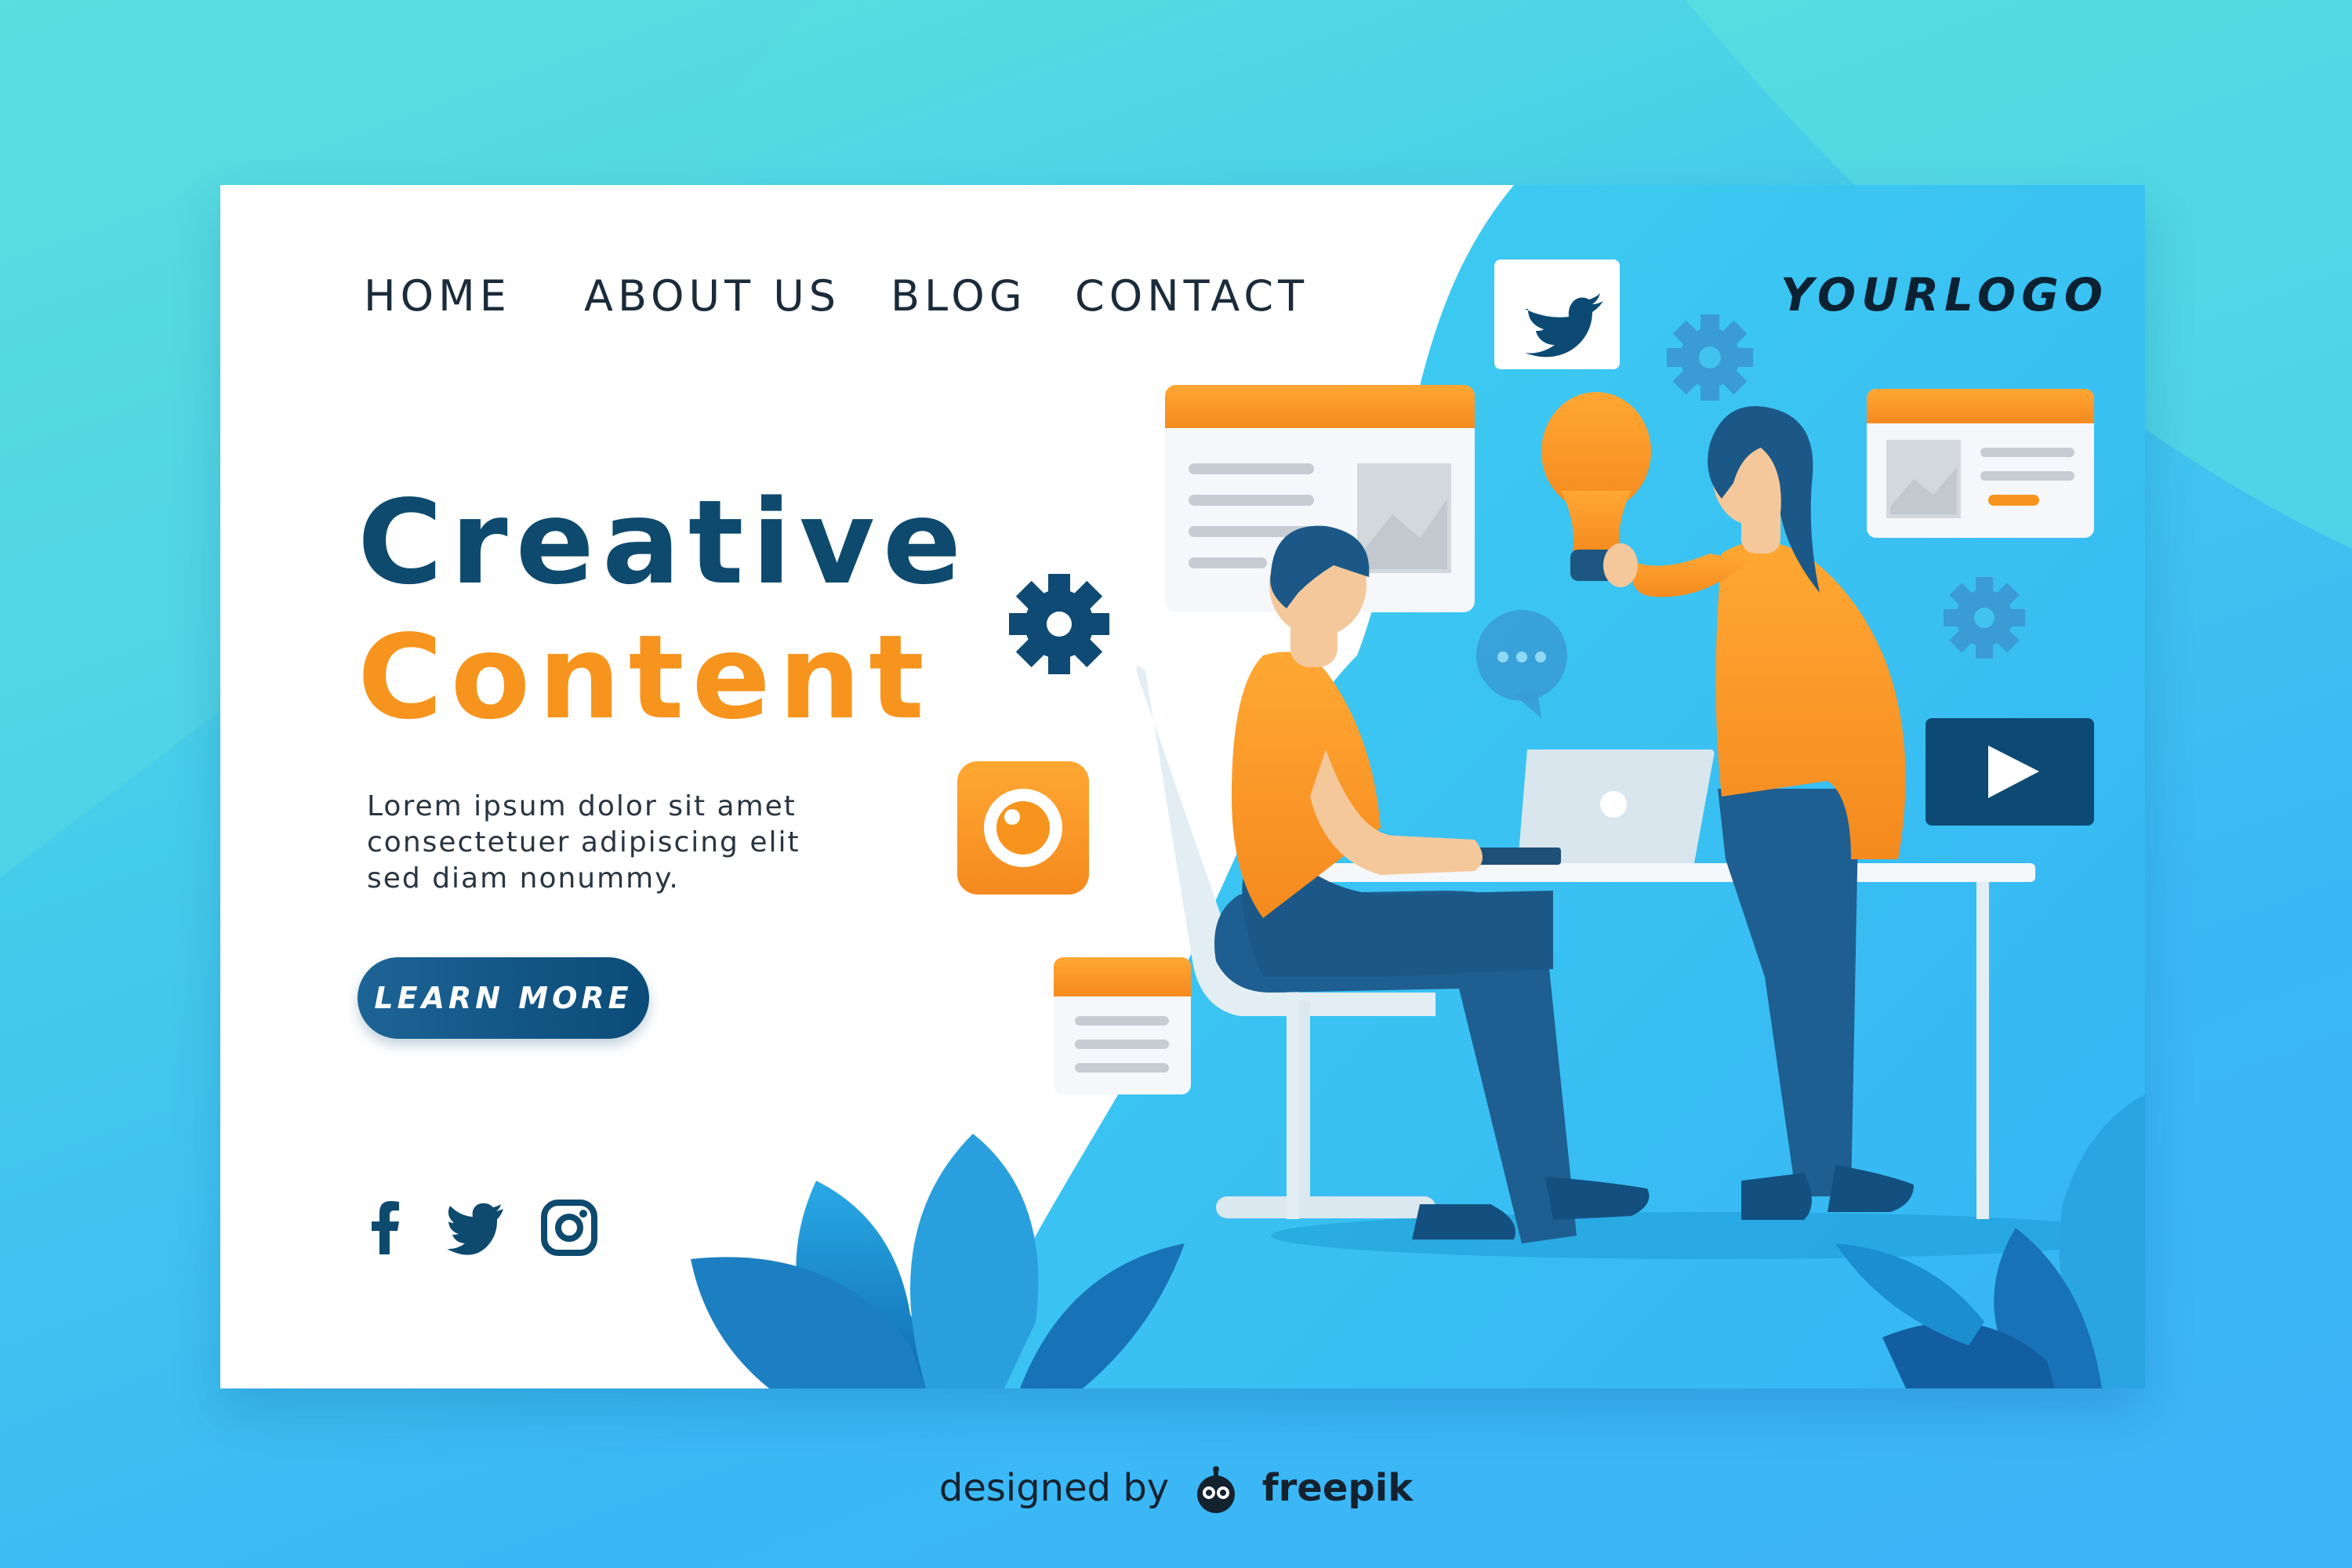 The height and width of the screenshot is (1568, 2352). I want to click on hero-description-line: Lorem ipsum dolor sit amet, so click(582, 806).